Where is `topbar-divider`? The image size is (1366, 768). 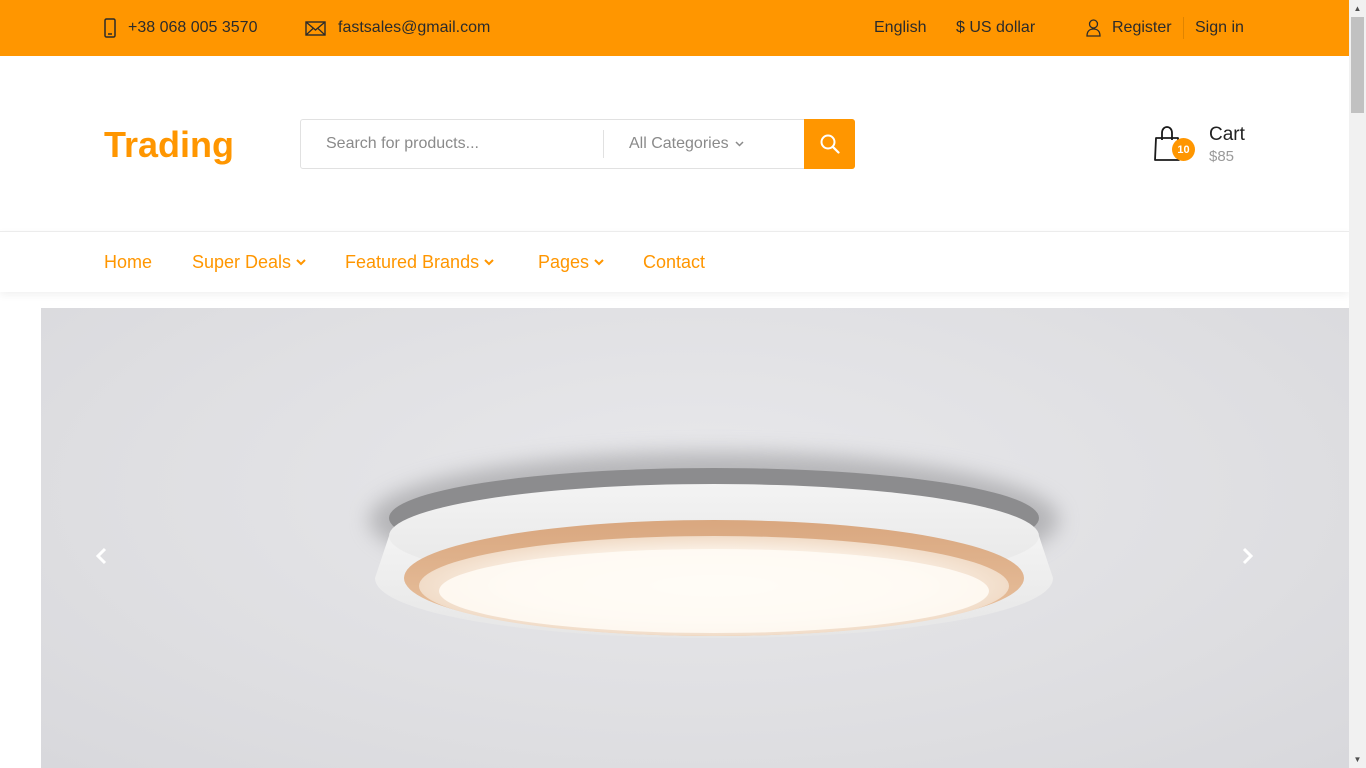
topbar-divider is located at coordinates (1183, 28).